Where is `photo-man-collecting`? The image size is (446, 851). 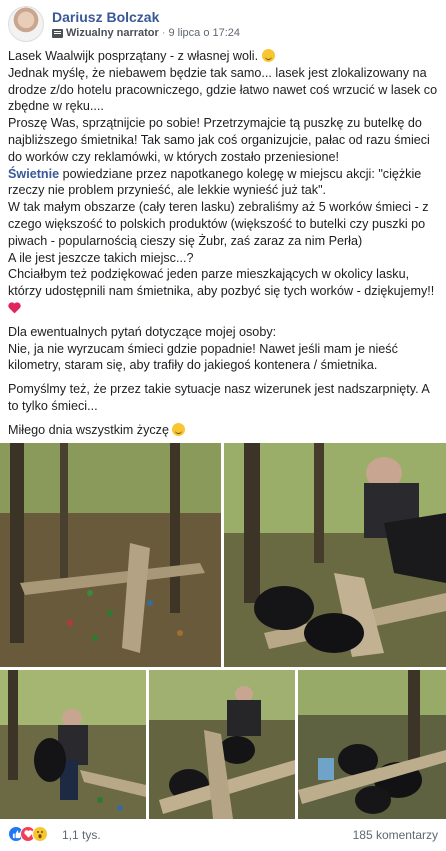
photo-man-collecting is located at coordinates (335, 555).